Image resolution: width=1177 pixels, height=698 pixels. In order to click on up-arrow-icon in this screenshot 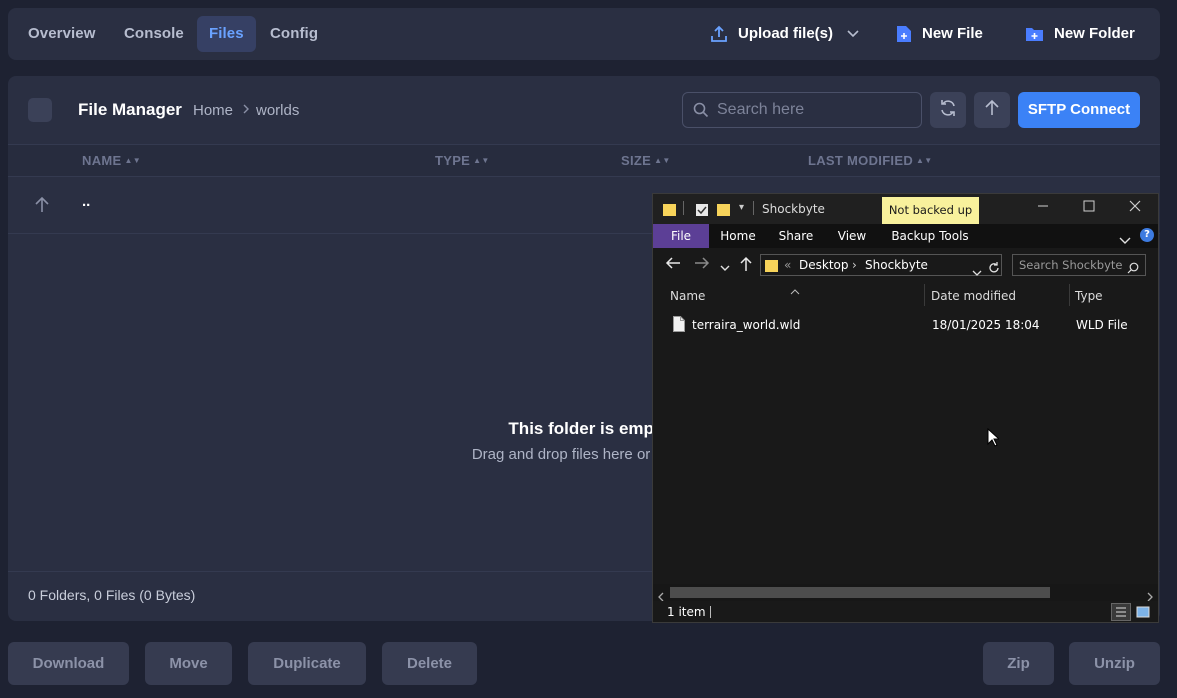, I will do `click(746, 266)`.